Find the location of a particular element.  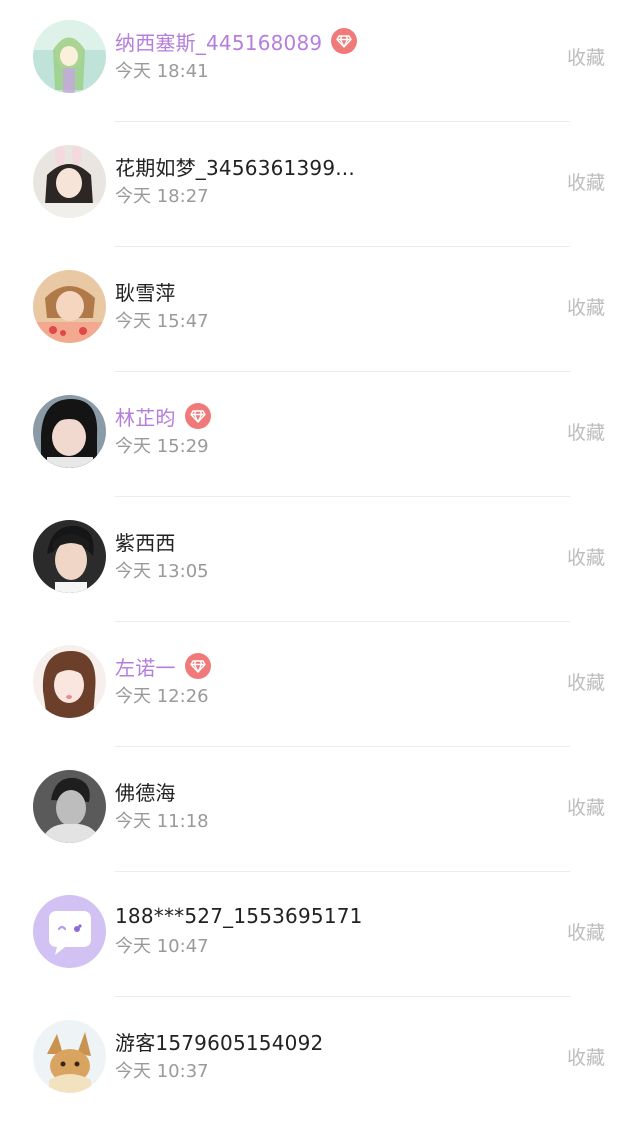

username: 188***527_1553695171 is located at coordinates (239, 916).